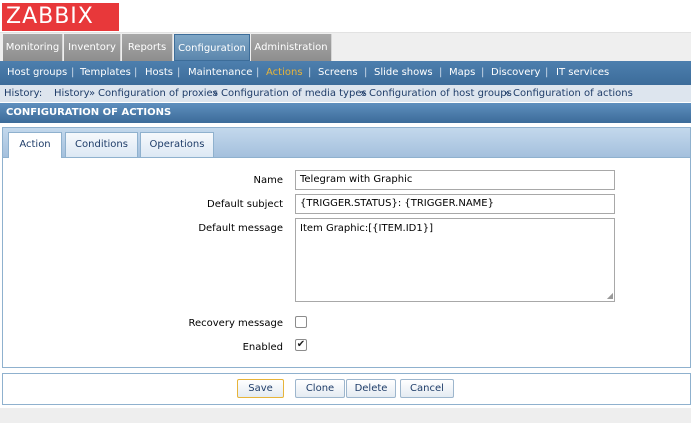  Describe the element at coordinates (92, 47) in the screenshot. I see `main-menu-inventory: Inventory` at that location.